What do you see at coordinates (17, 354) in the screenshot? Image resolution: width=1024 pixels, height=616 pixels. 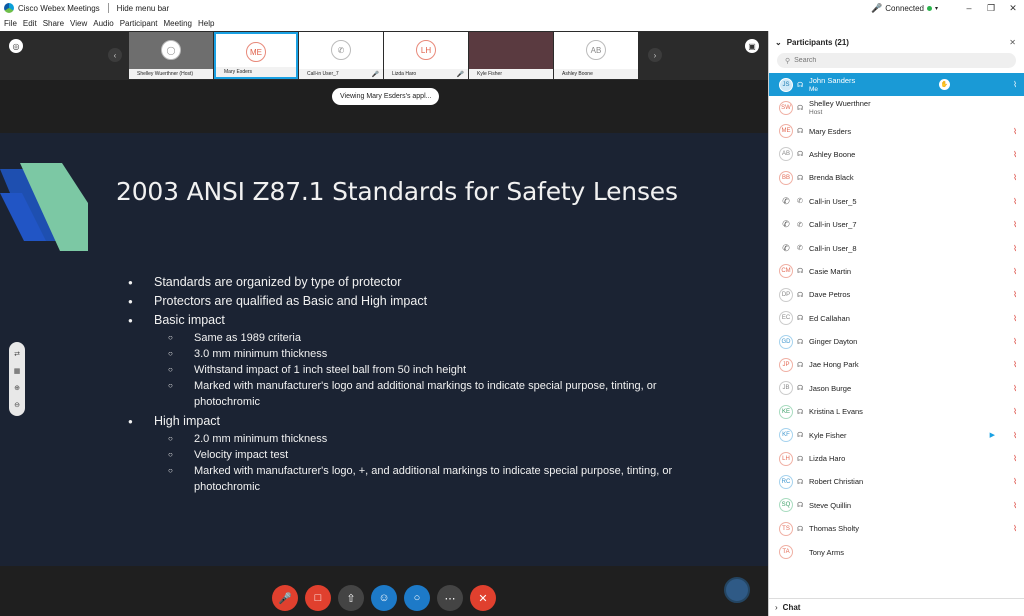 I see `fit-icon: ⇄` at bounding box center [17, 354].